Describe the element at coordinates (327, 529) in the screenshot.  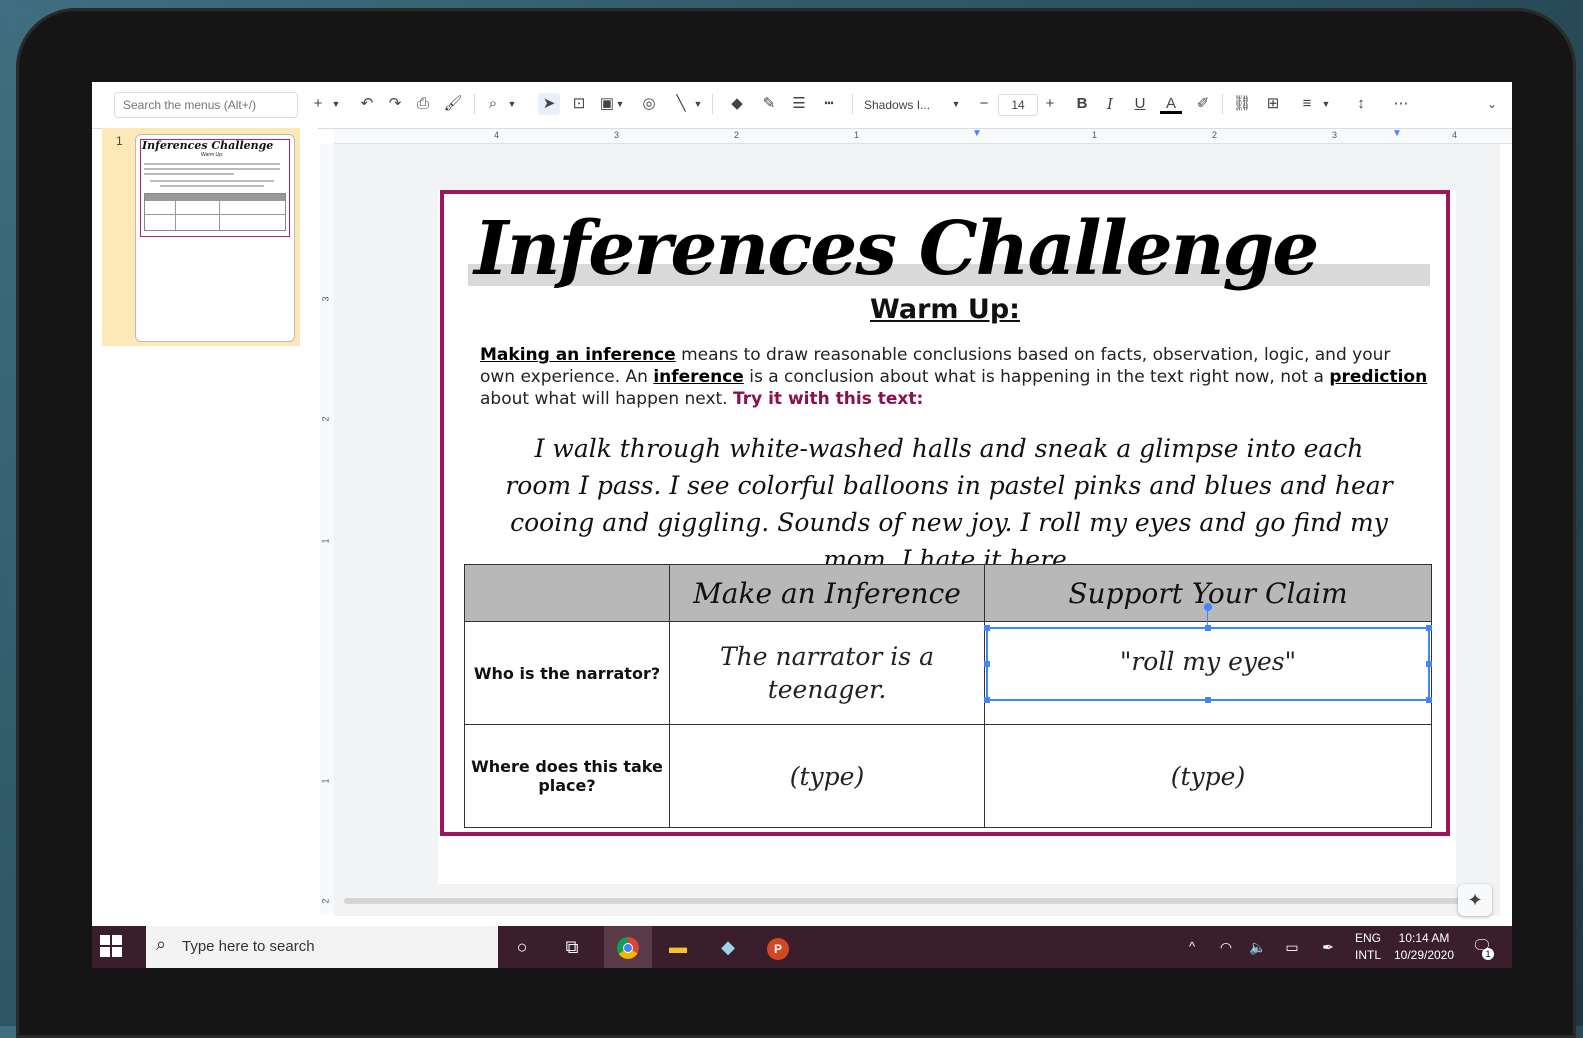
I see `vertical-ruler: 3 2 1 1 2` at that location.